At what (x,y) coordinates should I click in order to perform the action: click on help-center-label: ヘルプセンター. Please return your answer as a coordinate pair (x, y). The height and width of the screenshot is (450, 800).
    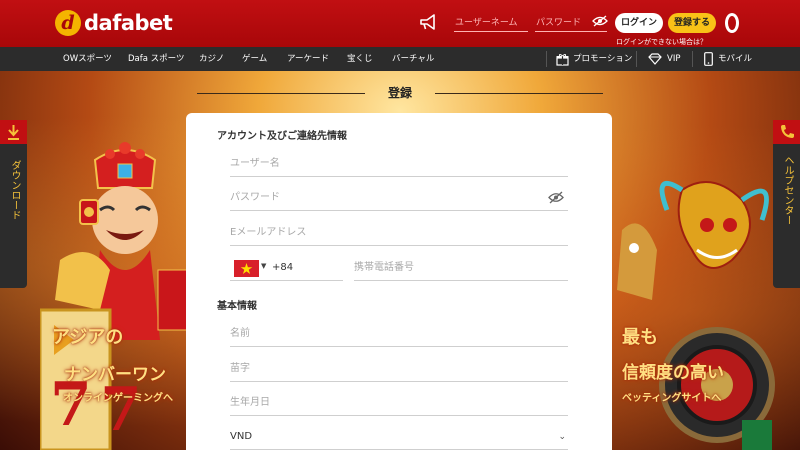
    Looking at the image, I should click on (787, 190).